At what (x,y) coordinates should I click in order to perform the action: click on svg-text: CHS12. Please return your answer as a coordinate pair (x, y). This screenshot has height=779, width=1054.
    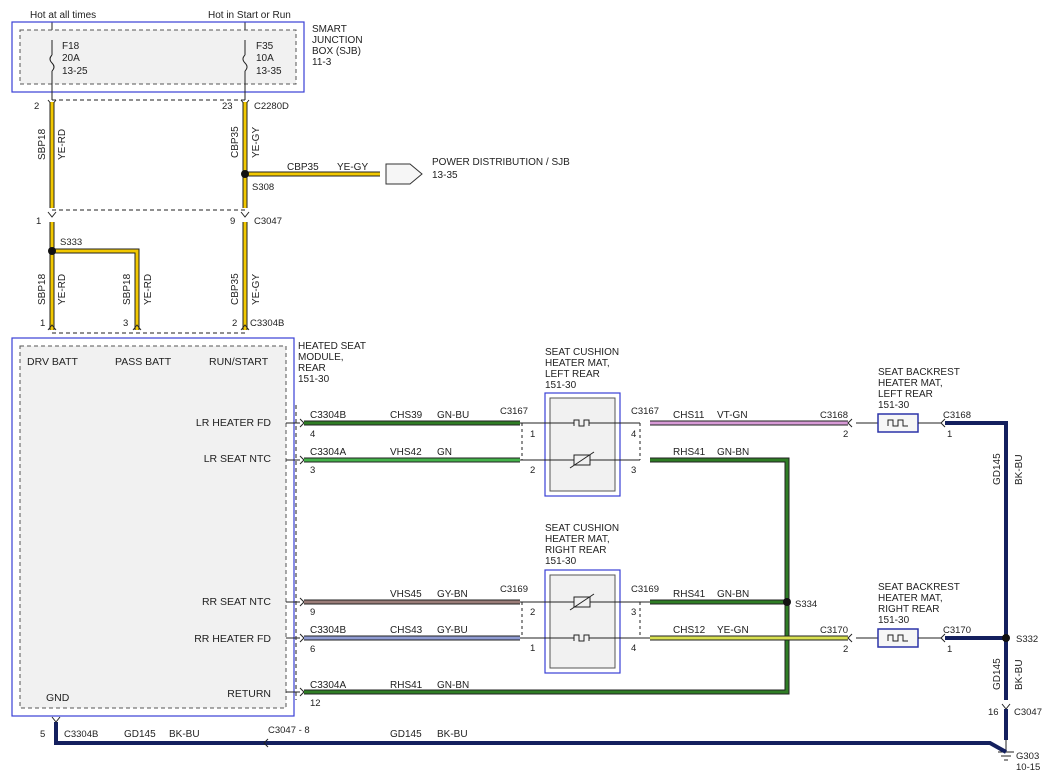
    Looking at the image, I should click on (689, 630).